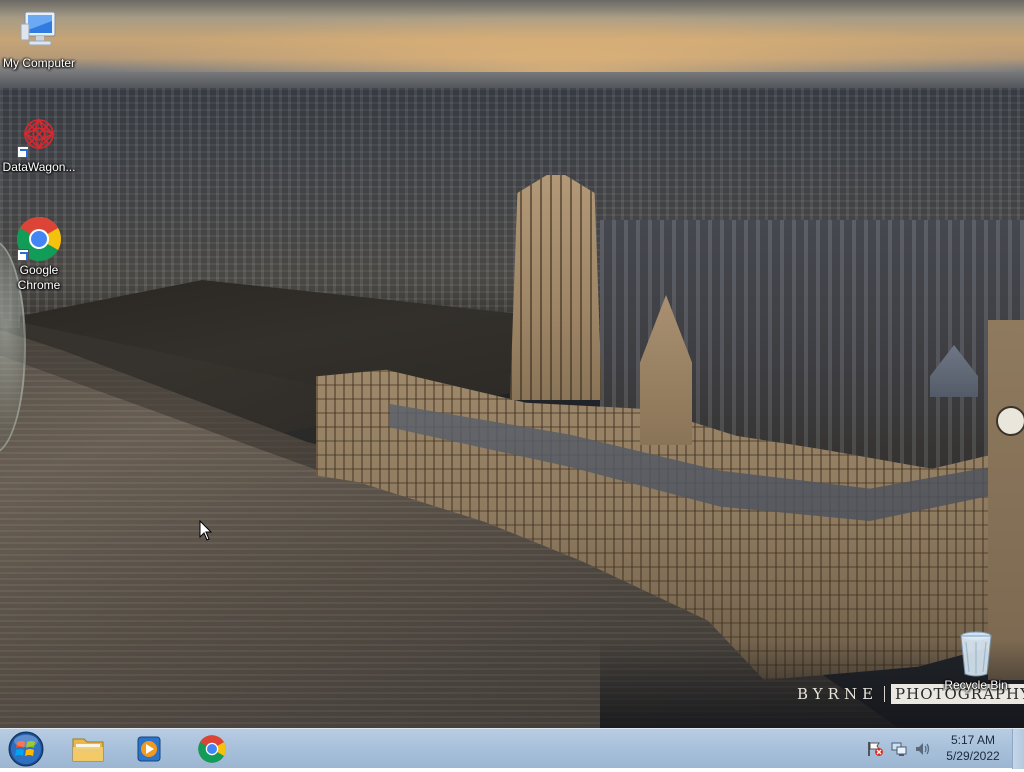 This screenshot has height=772, width=1024. What do you see at coordinates (556, 287) in the screenshot?
I see `wallpaper-victoria-tower` at bounding box center [556, 287].